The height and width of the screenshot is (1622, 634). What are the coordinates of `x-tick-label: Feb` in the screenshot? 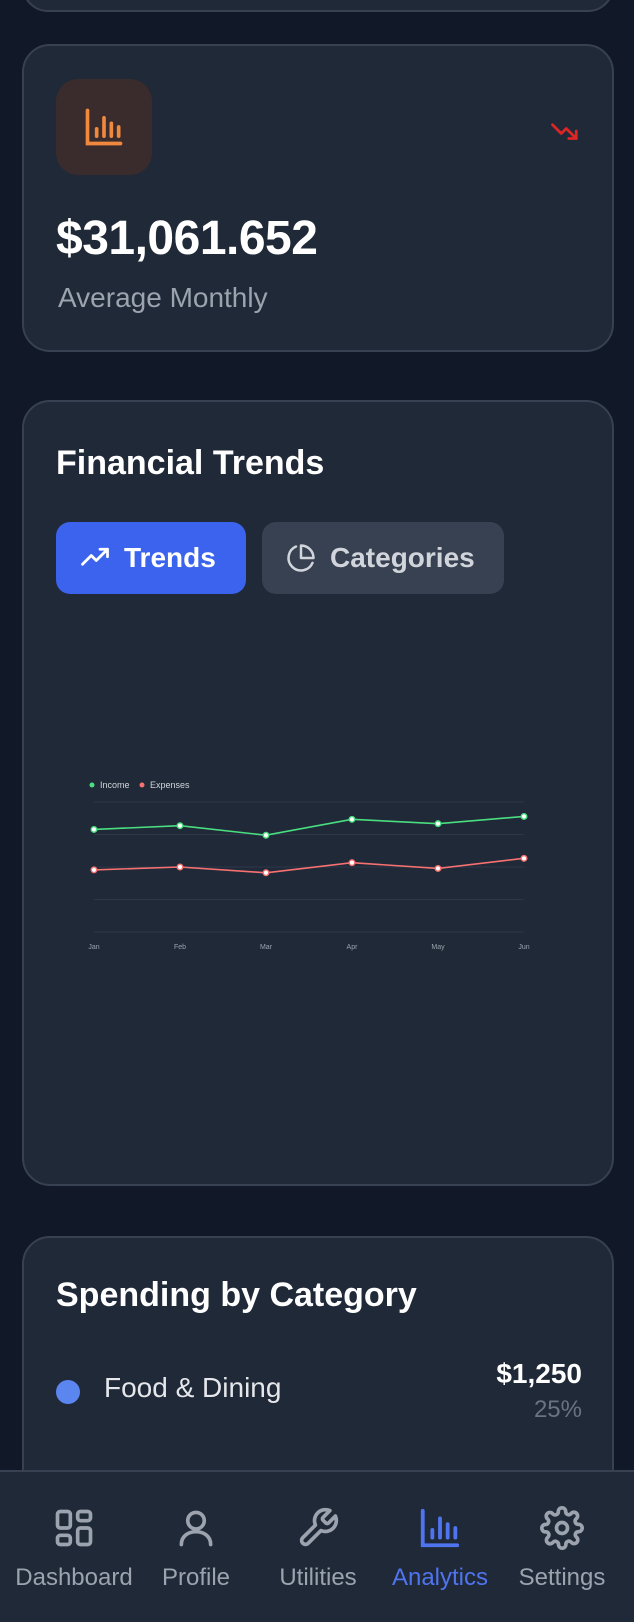 It's located at (180, 947).